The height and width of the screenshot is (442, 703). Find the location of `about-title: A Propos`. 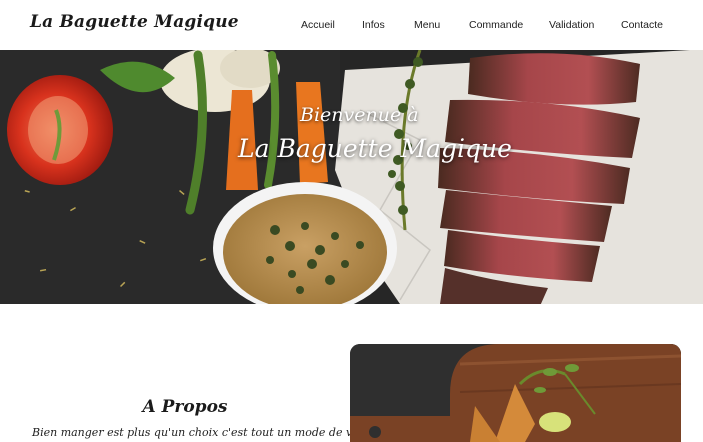

about-title: A Propos is located at coordinates (185, 407).